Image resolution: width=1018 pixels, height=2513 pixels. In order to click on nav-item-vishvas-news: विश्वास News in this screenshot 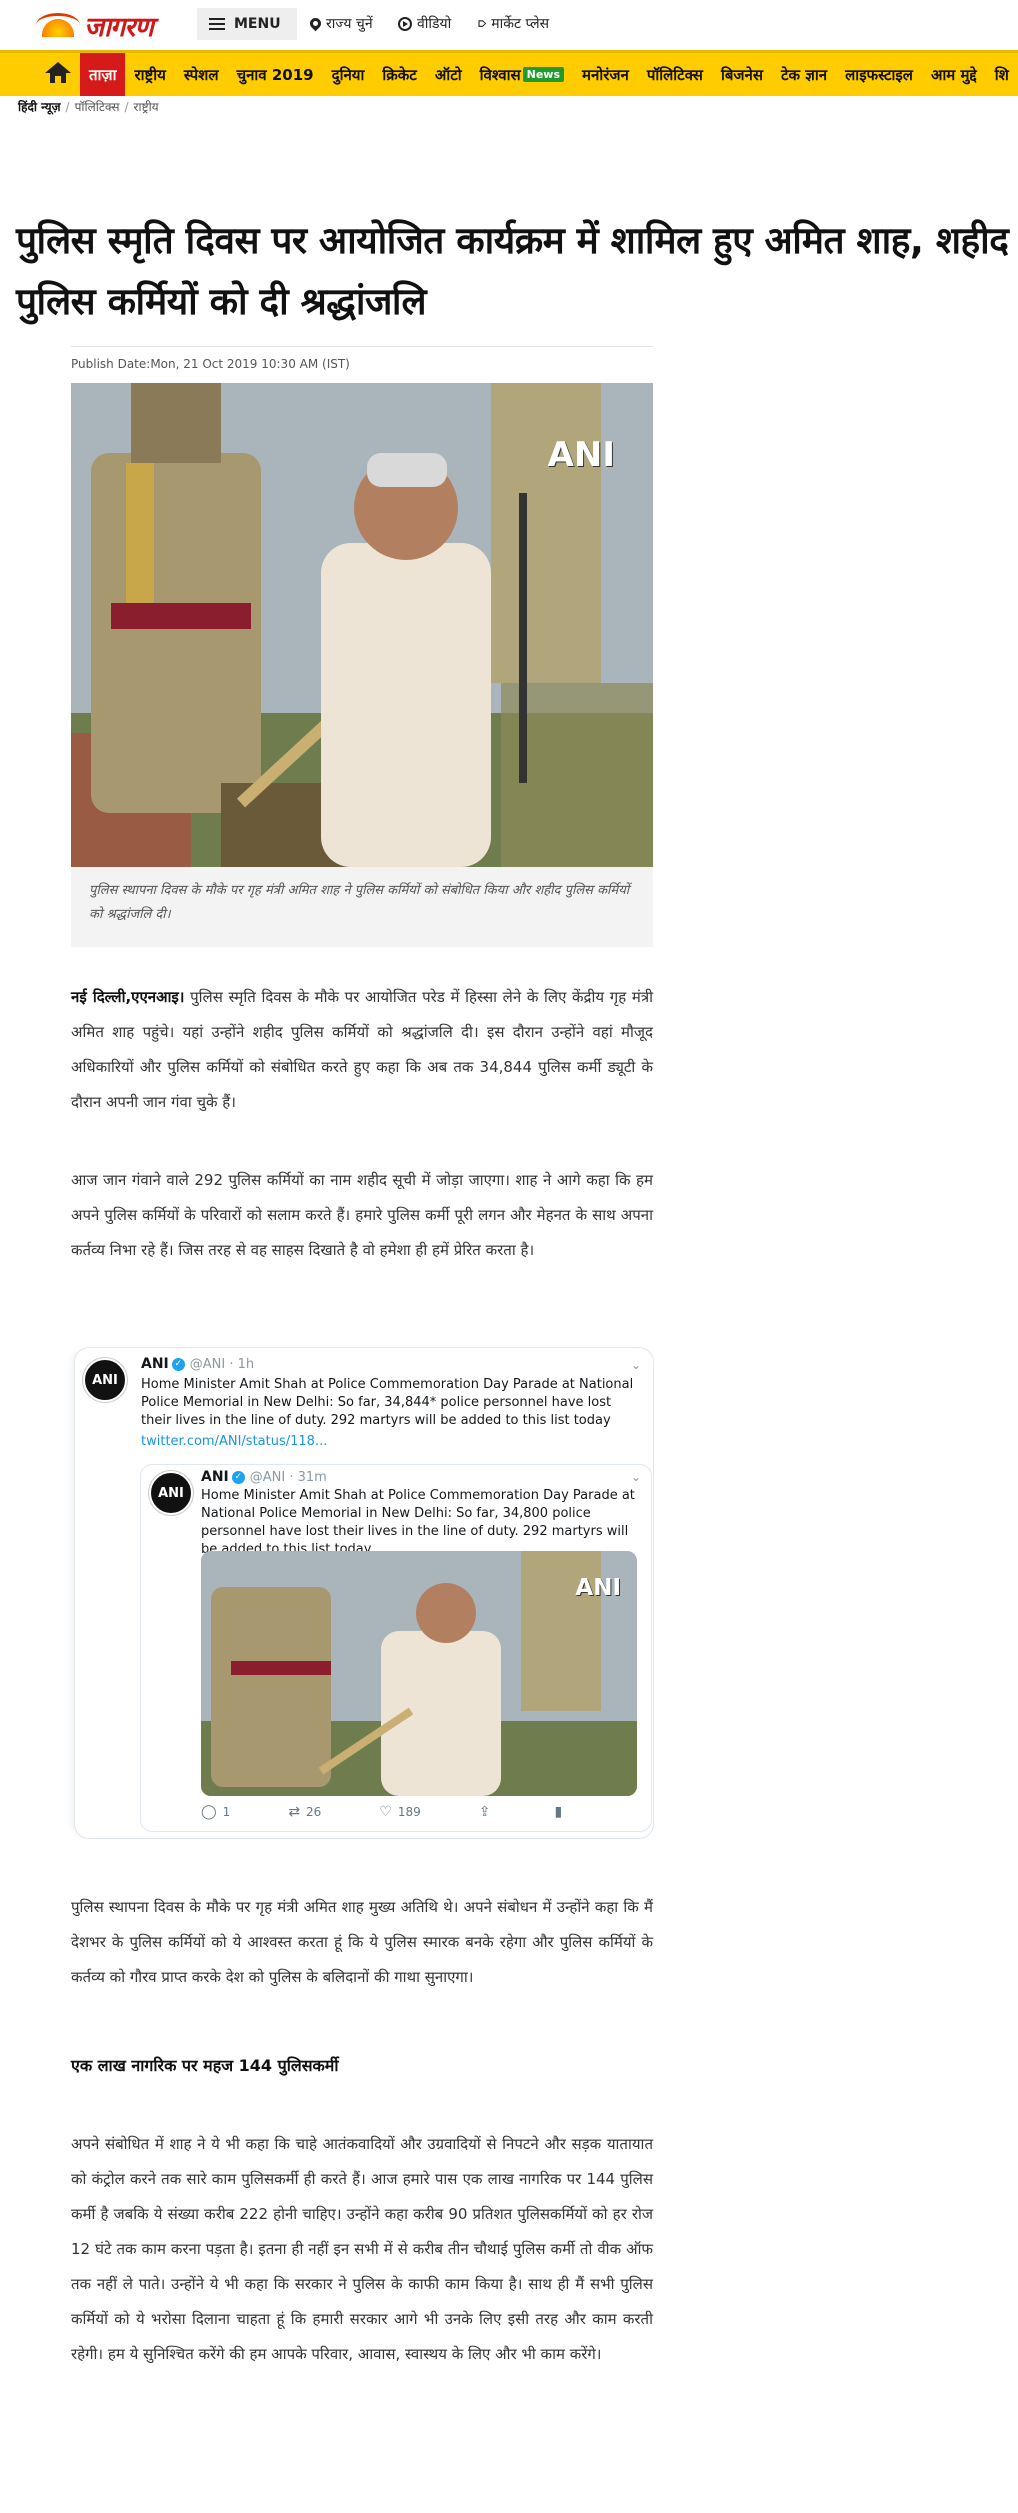, I will do `click(522, 74)`.